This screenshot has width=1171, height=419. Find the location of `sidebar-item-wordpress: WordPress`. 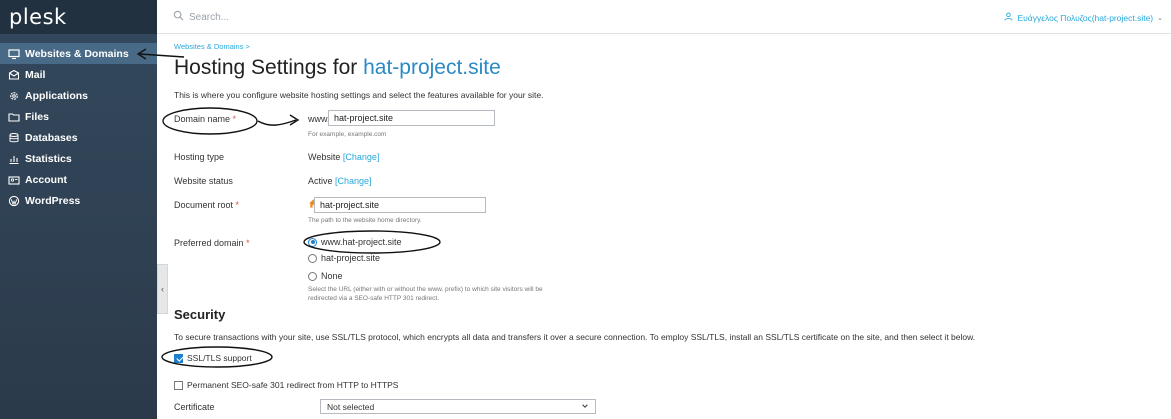

sidebar-item-wordpress: WordPress is located at coordinates (78, 200).